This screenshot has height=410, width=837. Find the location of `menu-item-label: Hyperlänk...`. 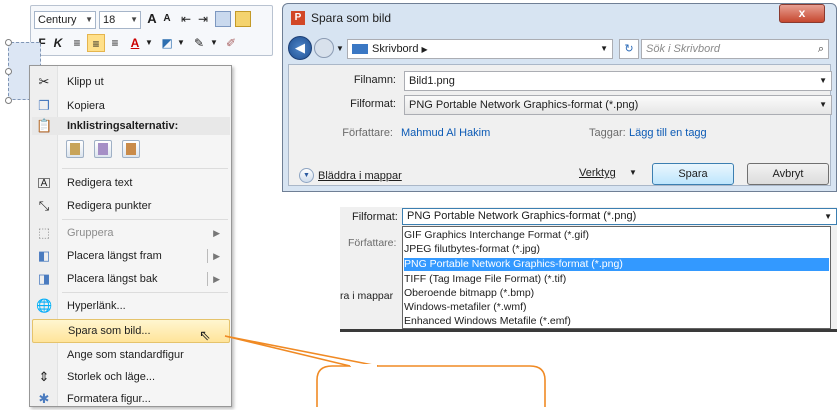

menu-item-label: Hyperlänk... is located at coordinates (96, 306).